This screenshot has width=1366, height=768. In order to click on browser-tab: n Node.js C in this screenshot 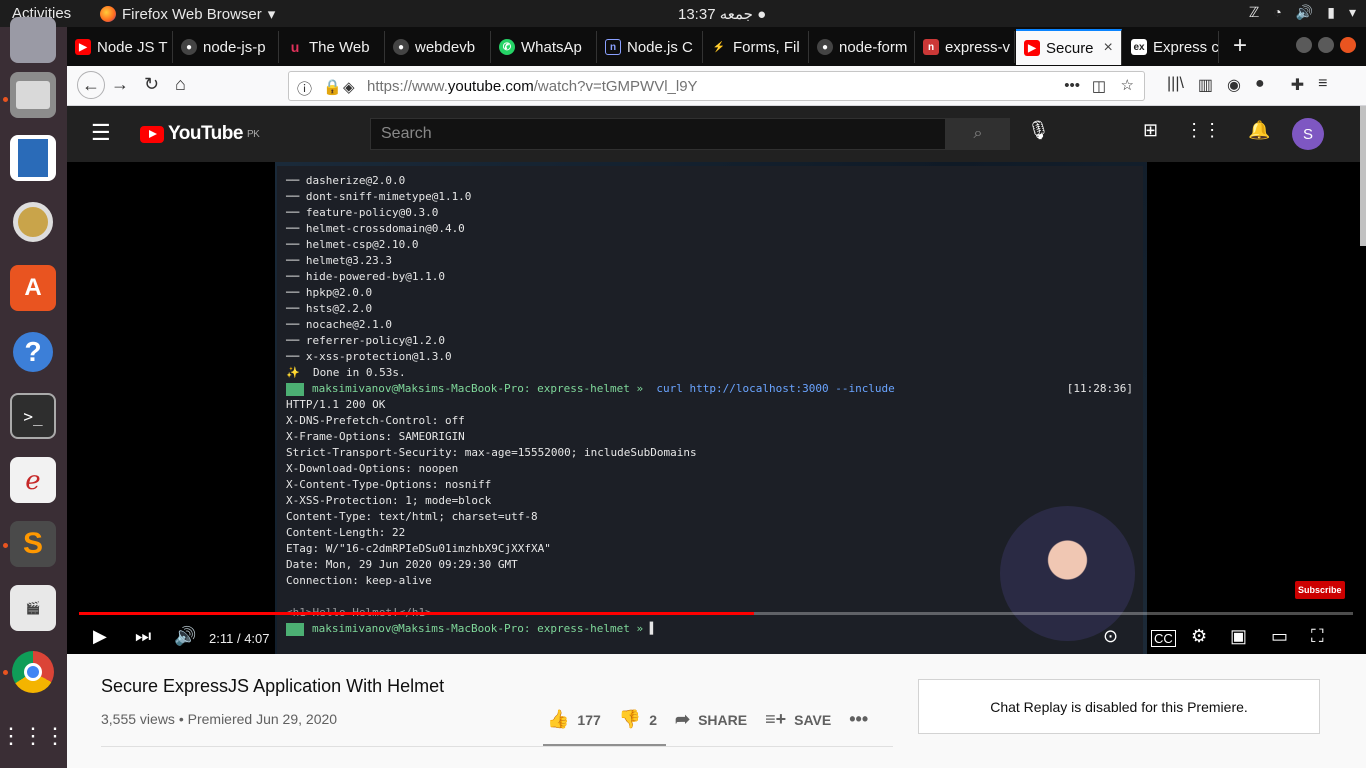, I will do `click(650, 47)`.